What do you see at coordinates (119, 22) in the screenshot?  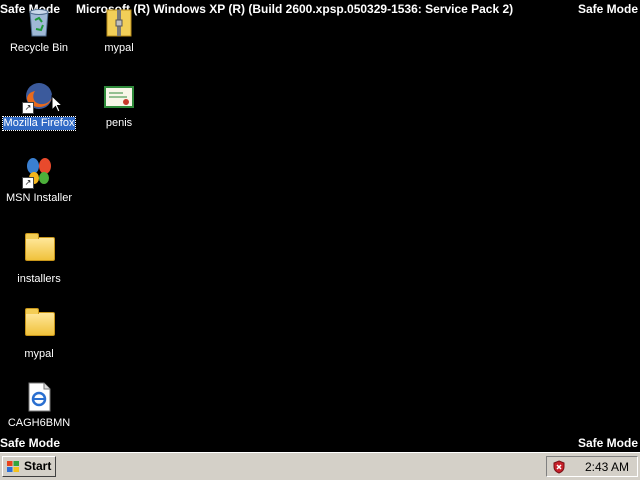 I see `zip-folder-icon` at bounding box center [119, 22].